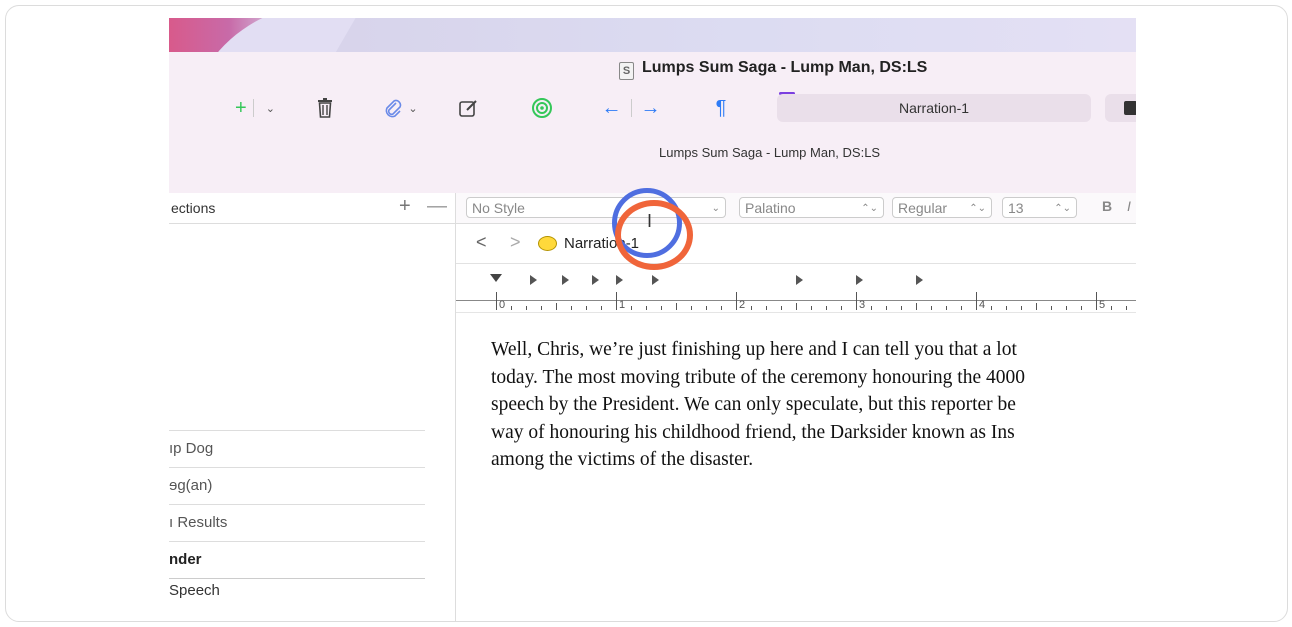  I want to click on pilcrow-icon: ¶, so click(721, 107).